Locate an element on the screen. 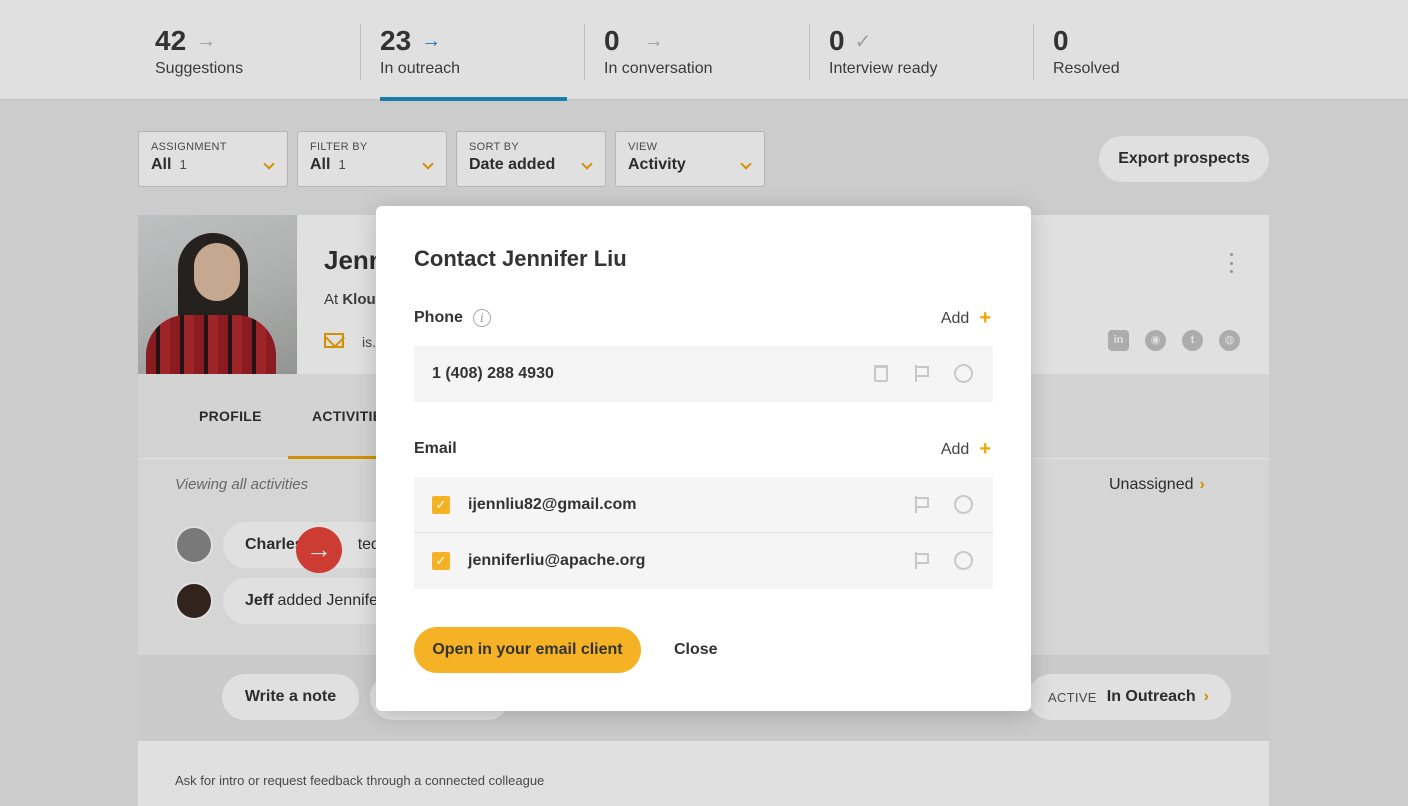 The height and width of the screenshot is (806, 1408). phone-label: Phone is located at coordinates (438, 317).